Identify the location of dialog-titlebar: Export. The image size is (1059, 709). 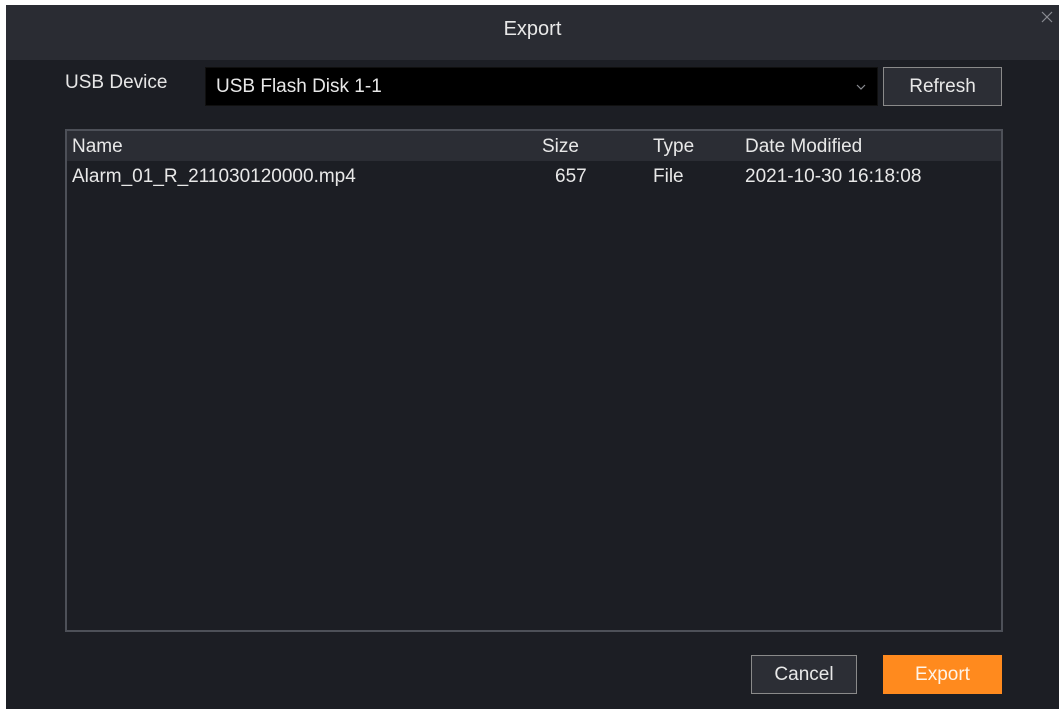
(532, 32).